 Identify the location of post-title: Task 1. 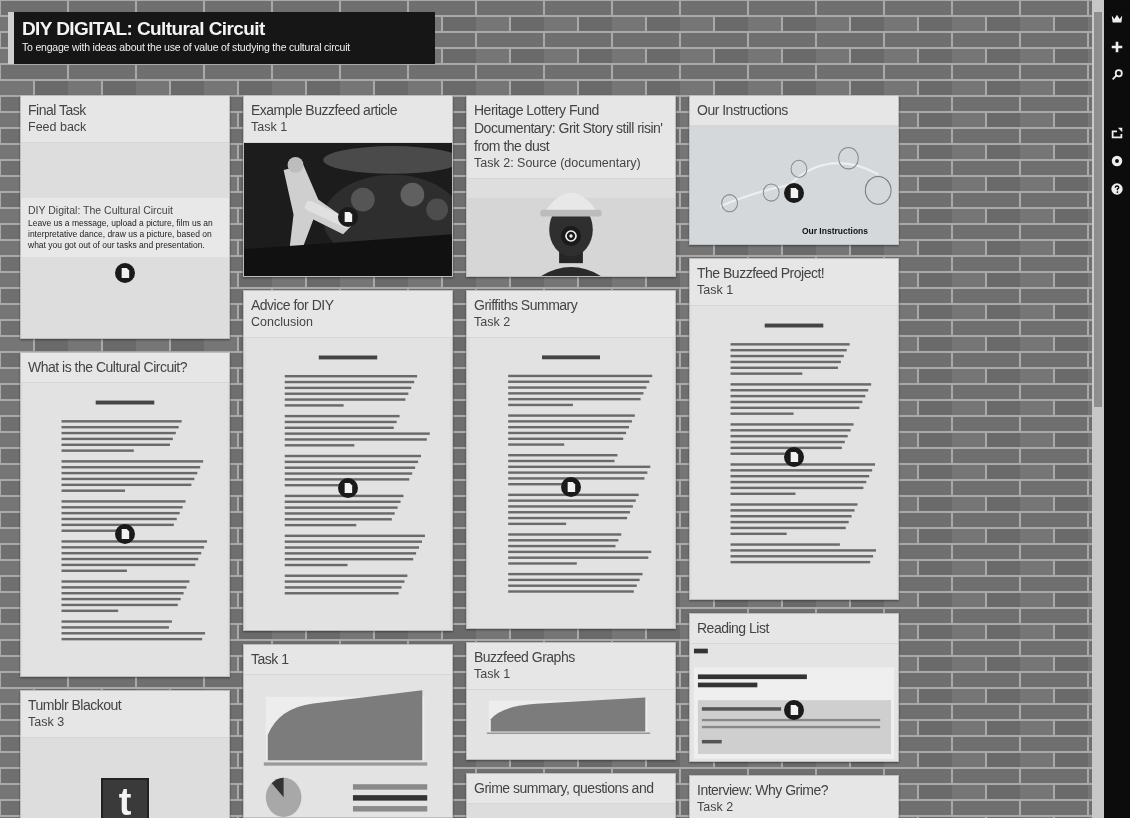
(270, 659).